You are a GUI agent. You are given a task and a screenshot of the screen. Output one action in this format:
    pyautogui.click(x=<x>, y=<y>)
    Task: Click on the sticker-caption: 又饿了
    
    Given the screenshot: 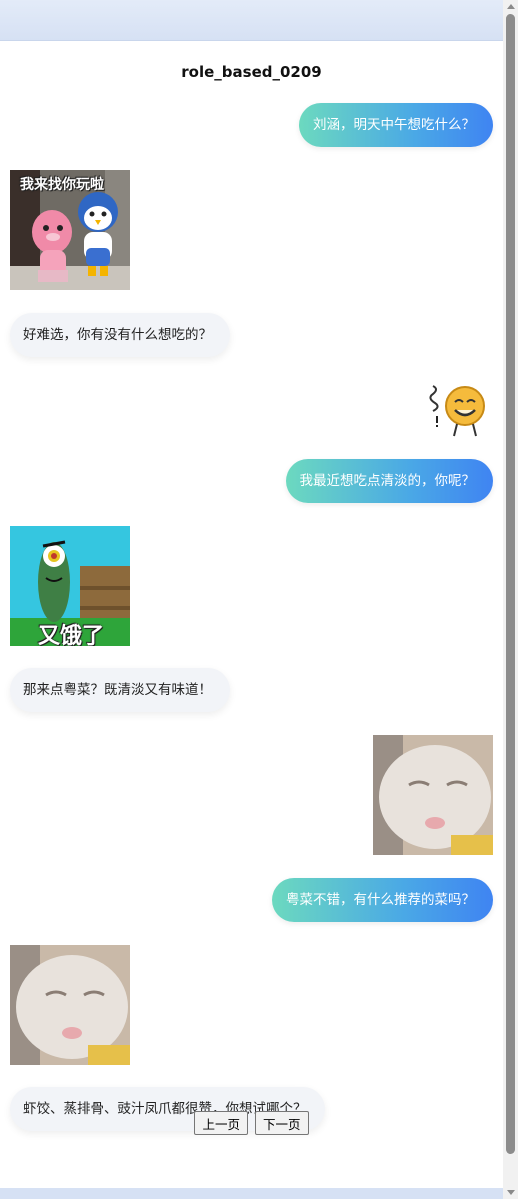 What is the action you would take?
    pyautogui.click(x=71, y=635)
    